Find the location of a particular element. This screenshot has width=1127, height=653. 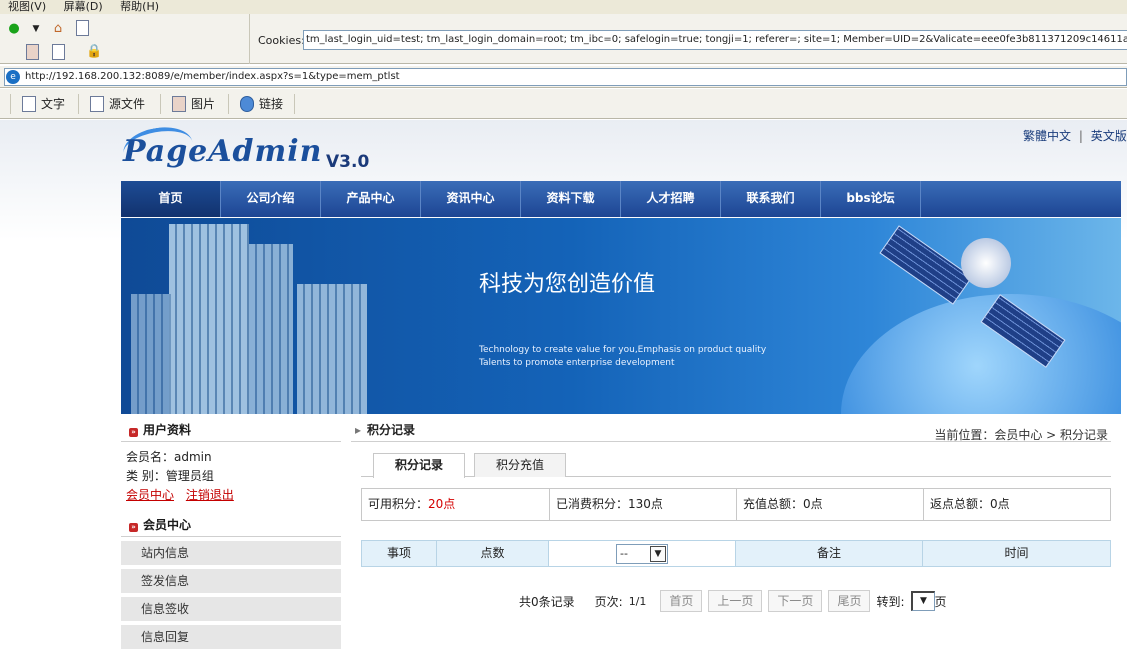

source-button: 源文件 is located at coordinates (117, 104).